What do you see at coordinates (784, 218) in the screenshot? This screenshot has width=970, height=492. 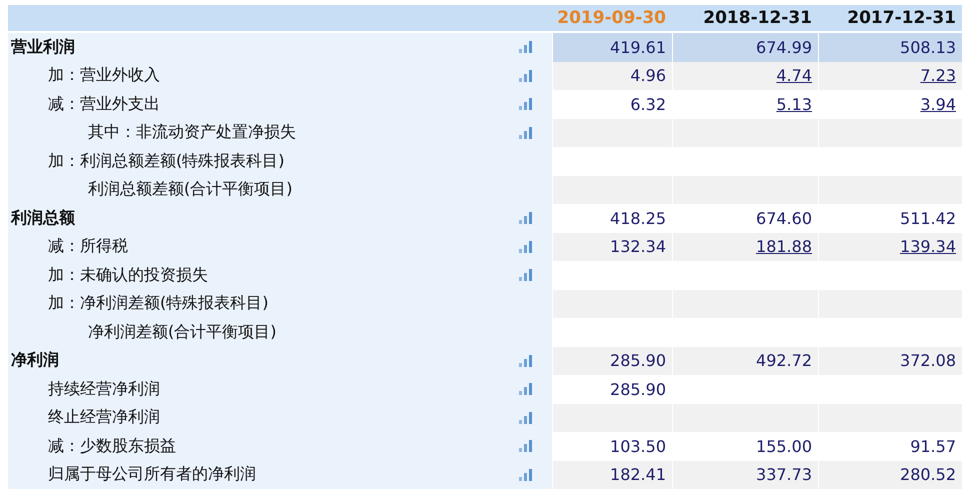 I see `value-text: 674.60` at bounding box center [784, 218].